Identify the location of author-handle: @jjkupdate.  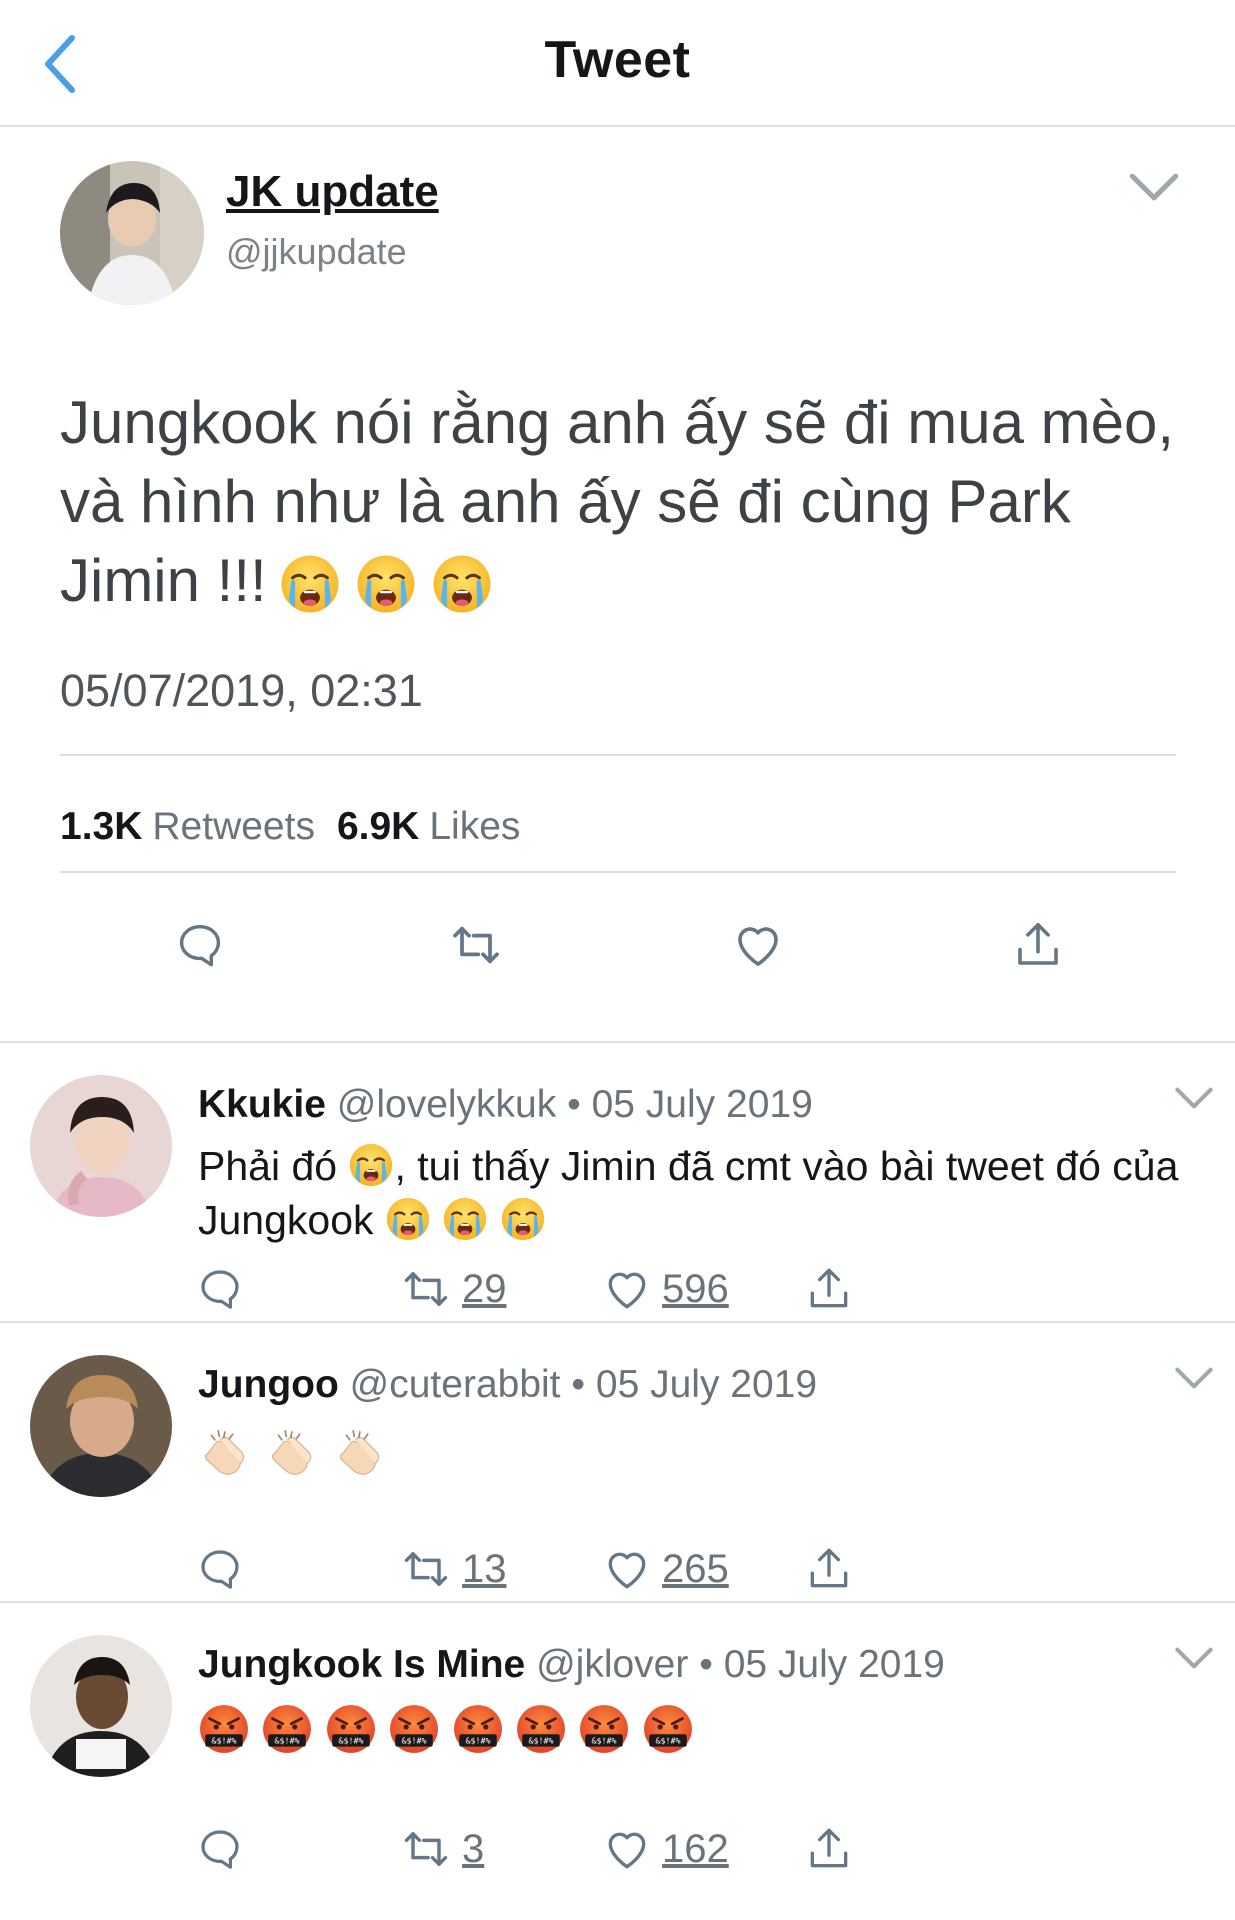
(316, 252).